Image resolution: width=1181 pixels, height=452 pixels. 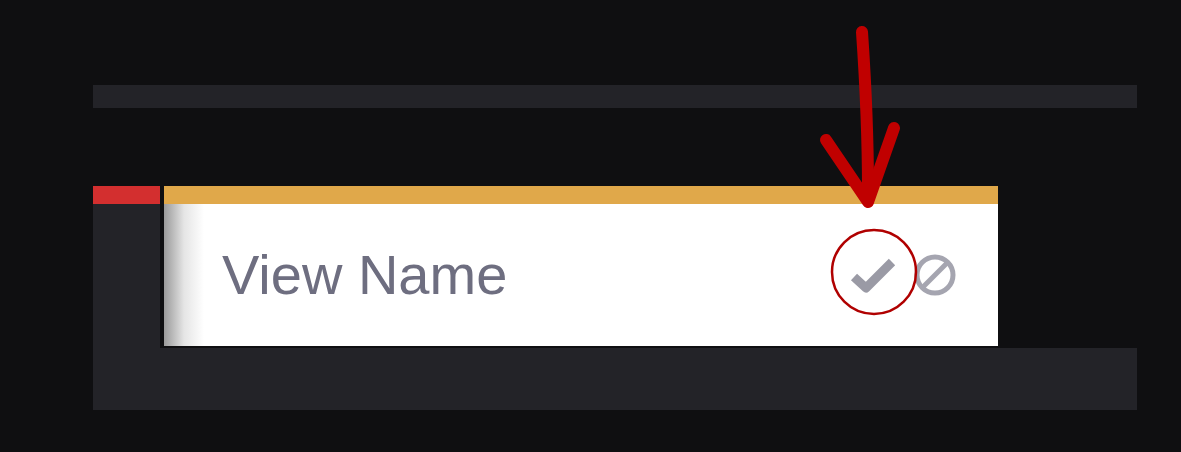 What do you see at coordinates (126, 195) in the screenshot?
I see `marker-strip` at bounding box center [126, 195].